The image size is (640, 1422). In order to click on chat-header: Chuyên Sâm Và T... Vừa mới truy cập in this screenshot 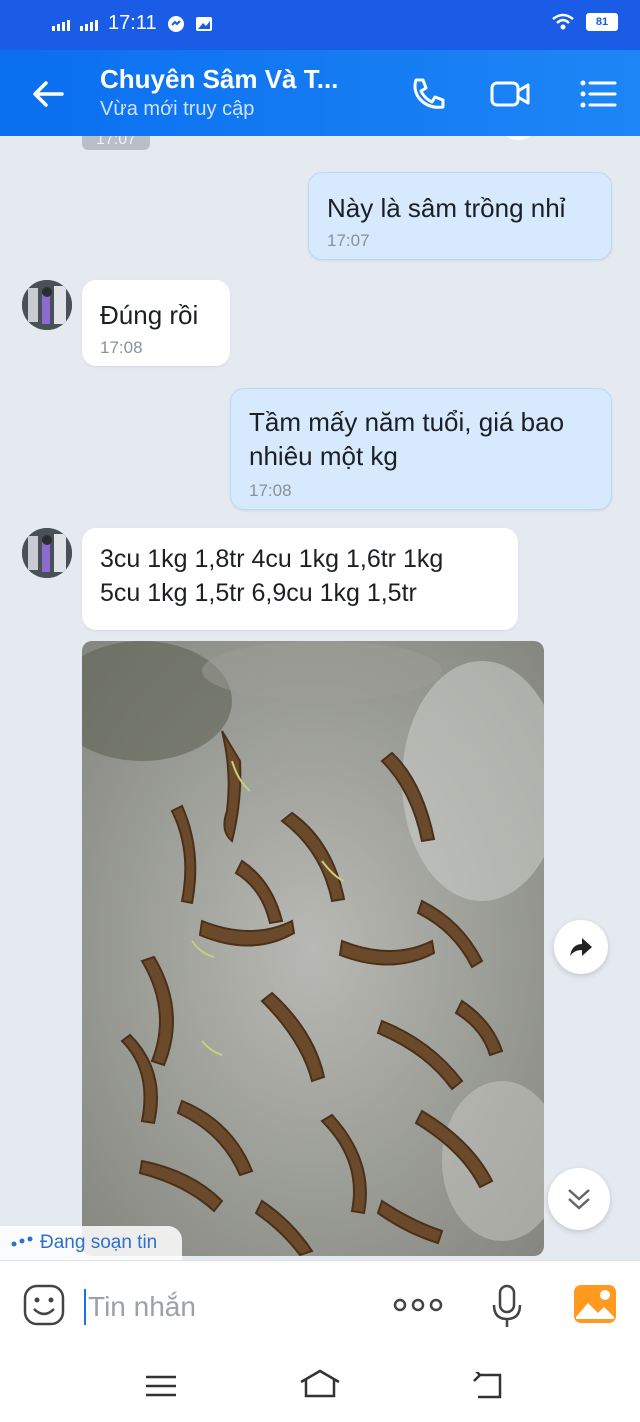, I will do `click(320, 93)`.